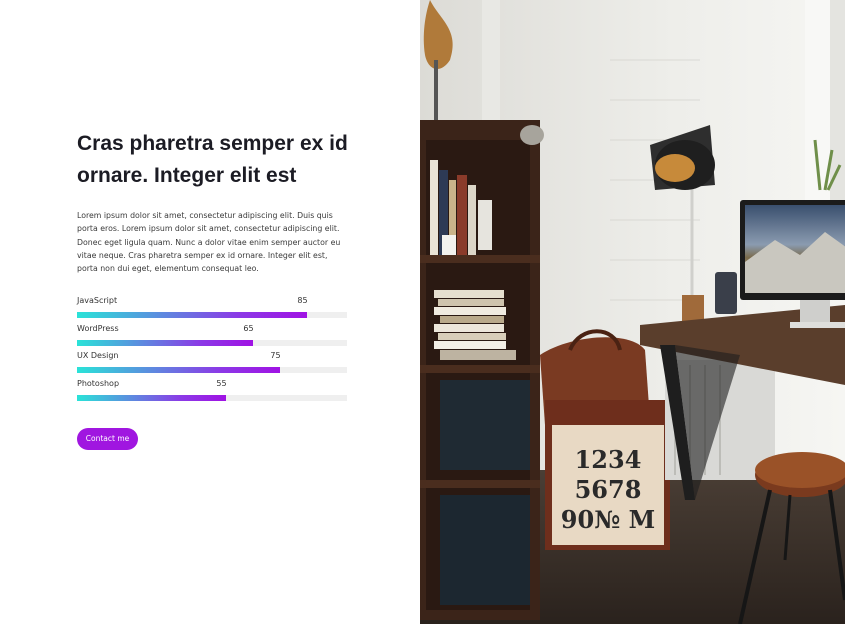  What do you see at coordinates (98, 384) in the screenshot?
I see `skill-name: Photoshop` at bounding box center [98, 384].